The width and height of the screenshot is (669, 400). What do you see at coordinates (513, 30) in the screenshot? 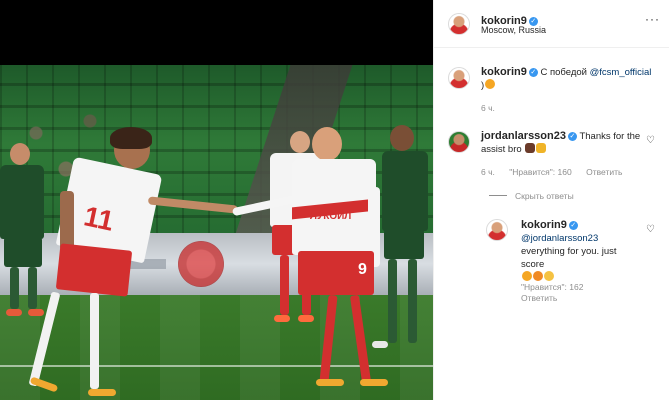
I see `location-link: Moscow, Russia` at bounding box center [513, 30].